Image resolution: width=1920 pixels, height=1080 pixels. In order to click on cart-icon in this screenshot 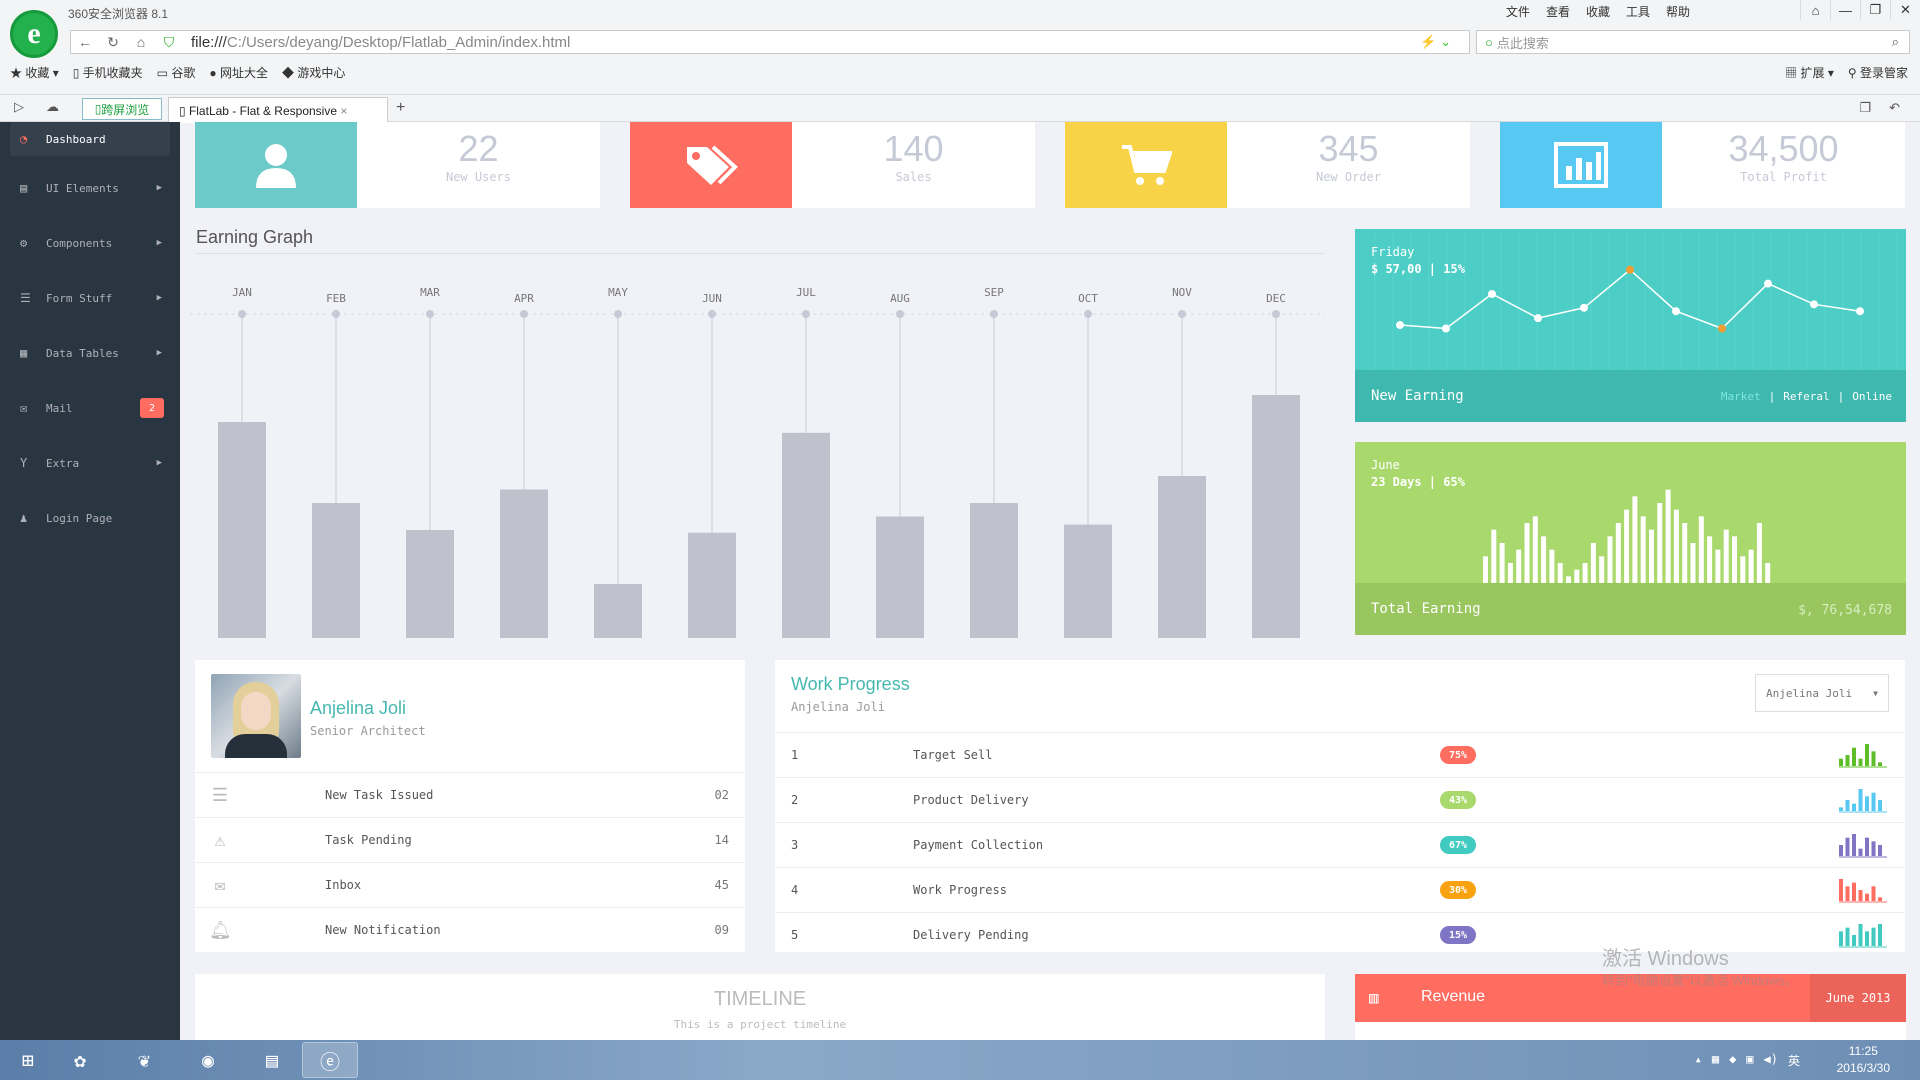, I will do `click(1146, 165)`.